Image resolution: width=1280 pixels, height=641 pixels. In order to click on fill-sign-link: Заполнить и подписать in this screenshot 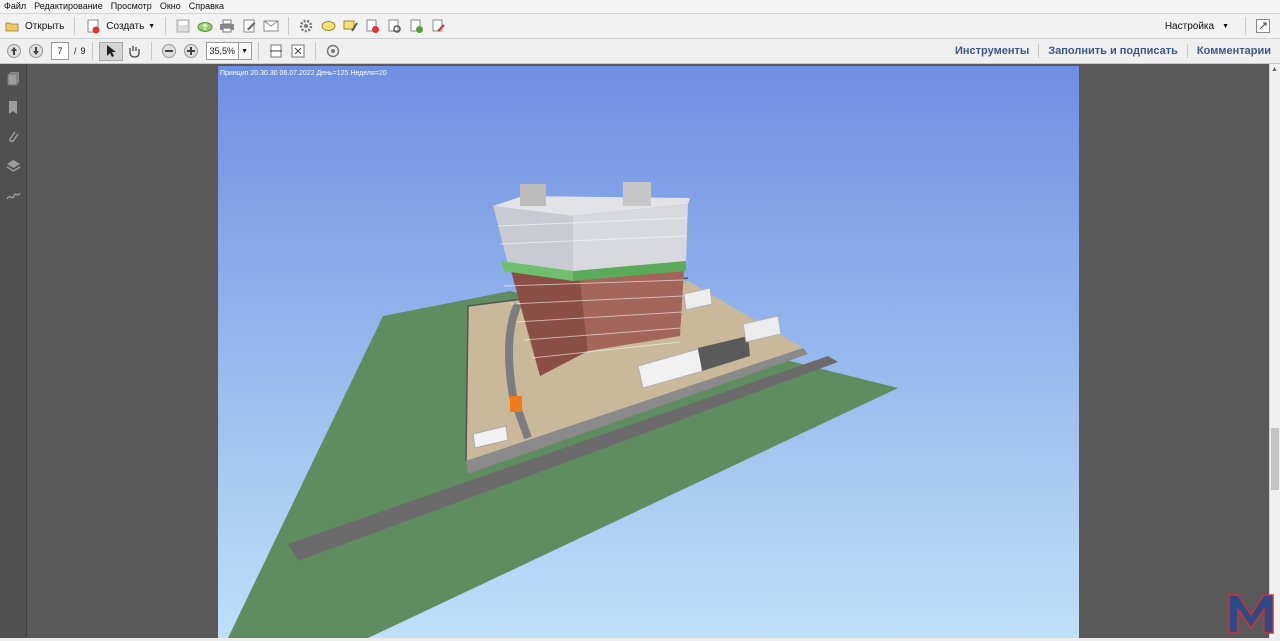, I will do `click(1112, 51)`.